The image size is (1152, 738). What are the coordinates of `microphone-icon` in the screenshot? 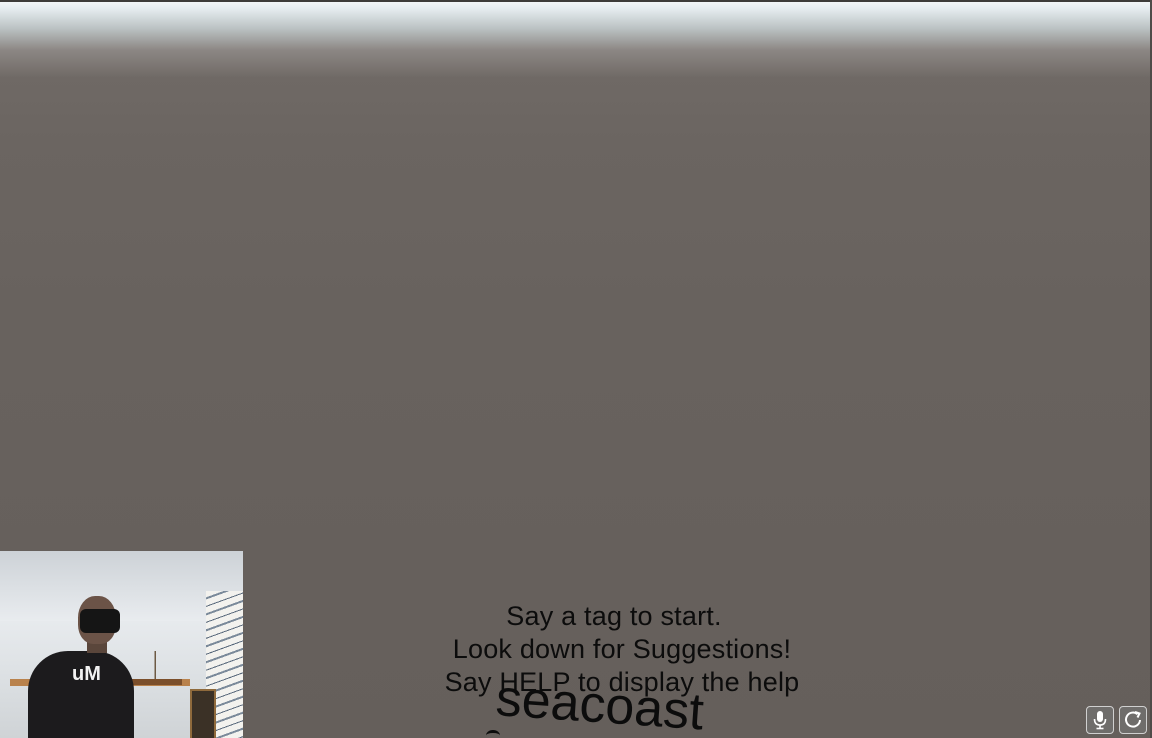 It's located at (1100, 720).